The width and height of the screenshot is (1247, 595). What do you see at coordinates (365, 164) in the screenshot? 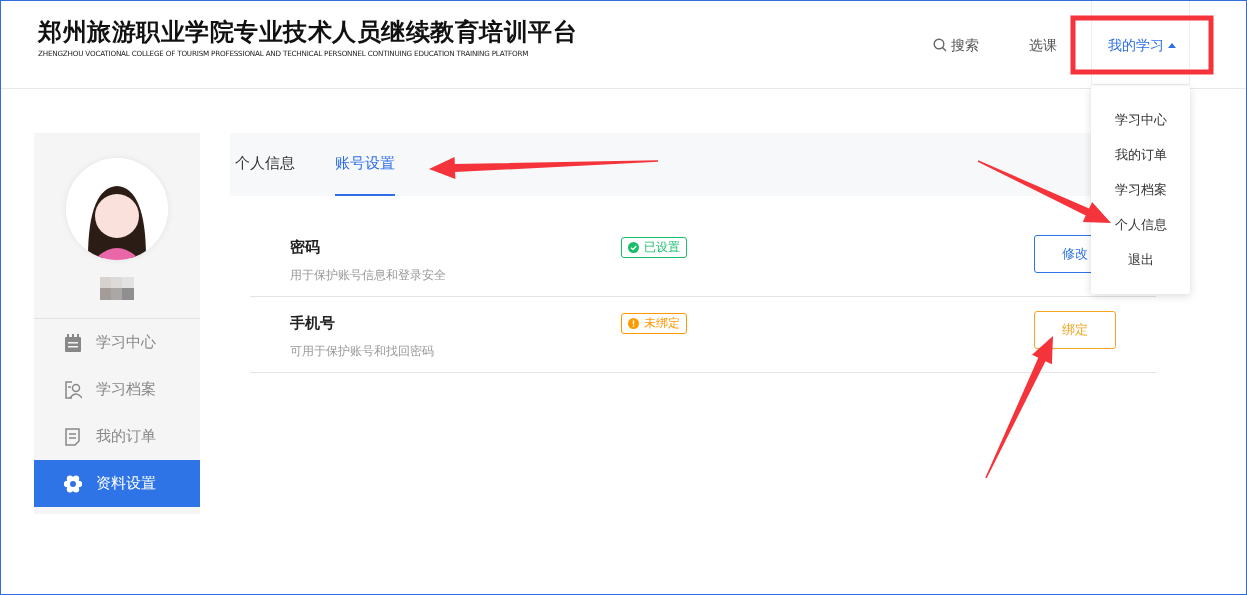
I see `tab: 账号设置` at bounding box center [365, 164].